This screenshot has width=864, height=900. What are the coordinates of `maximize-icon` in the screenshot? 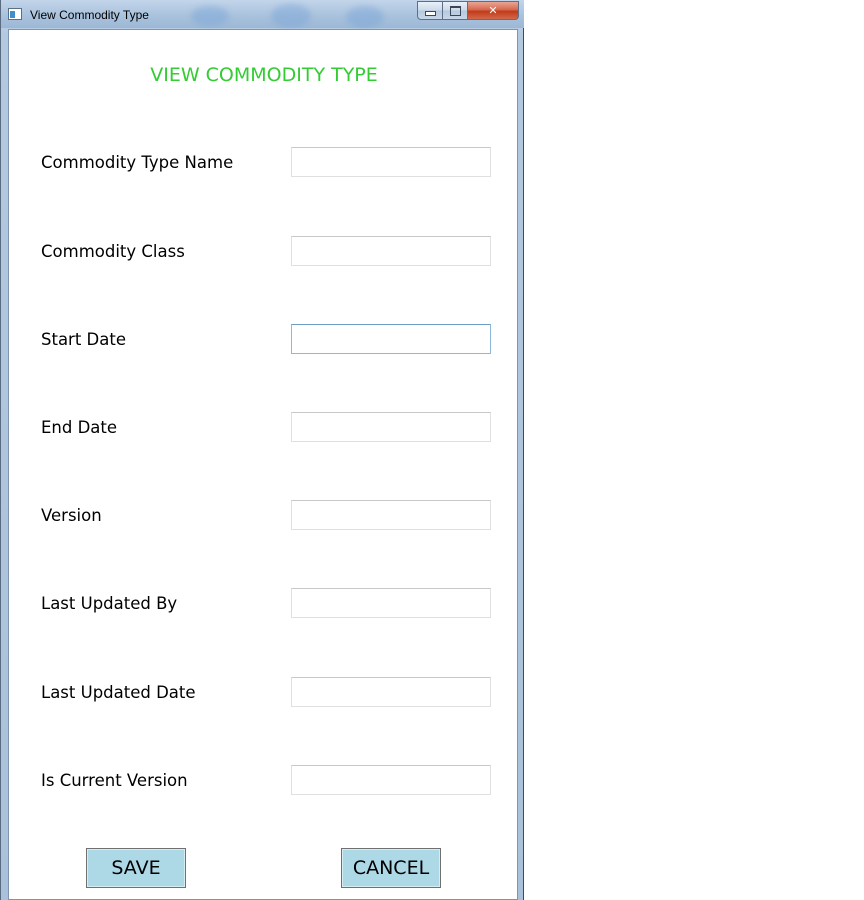 It's located at (455, 10).